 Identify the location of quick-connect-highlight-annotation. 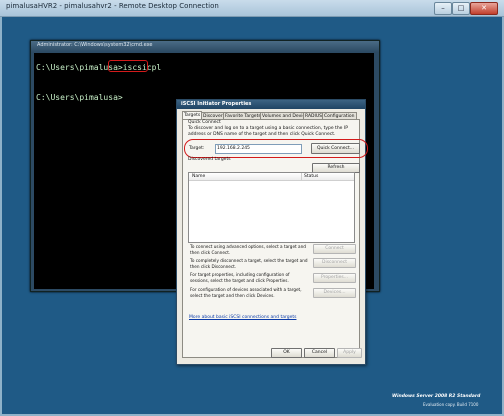
(276, 148).